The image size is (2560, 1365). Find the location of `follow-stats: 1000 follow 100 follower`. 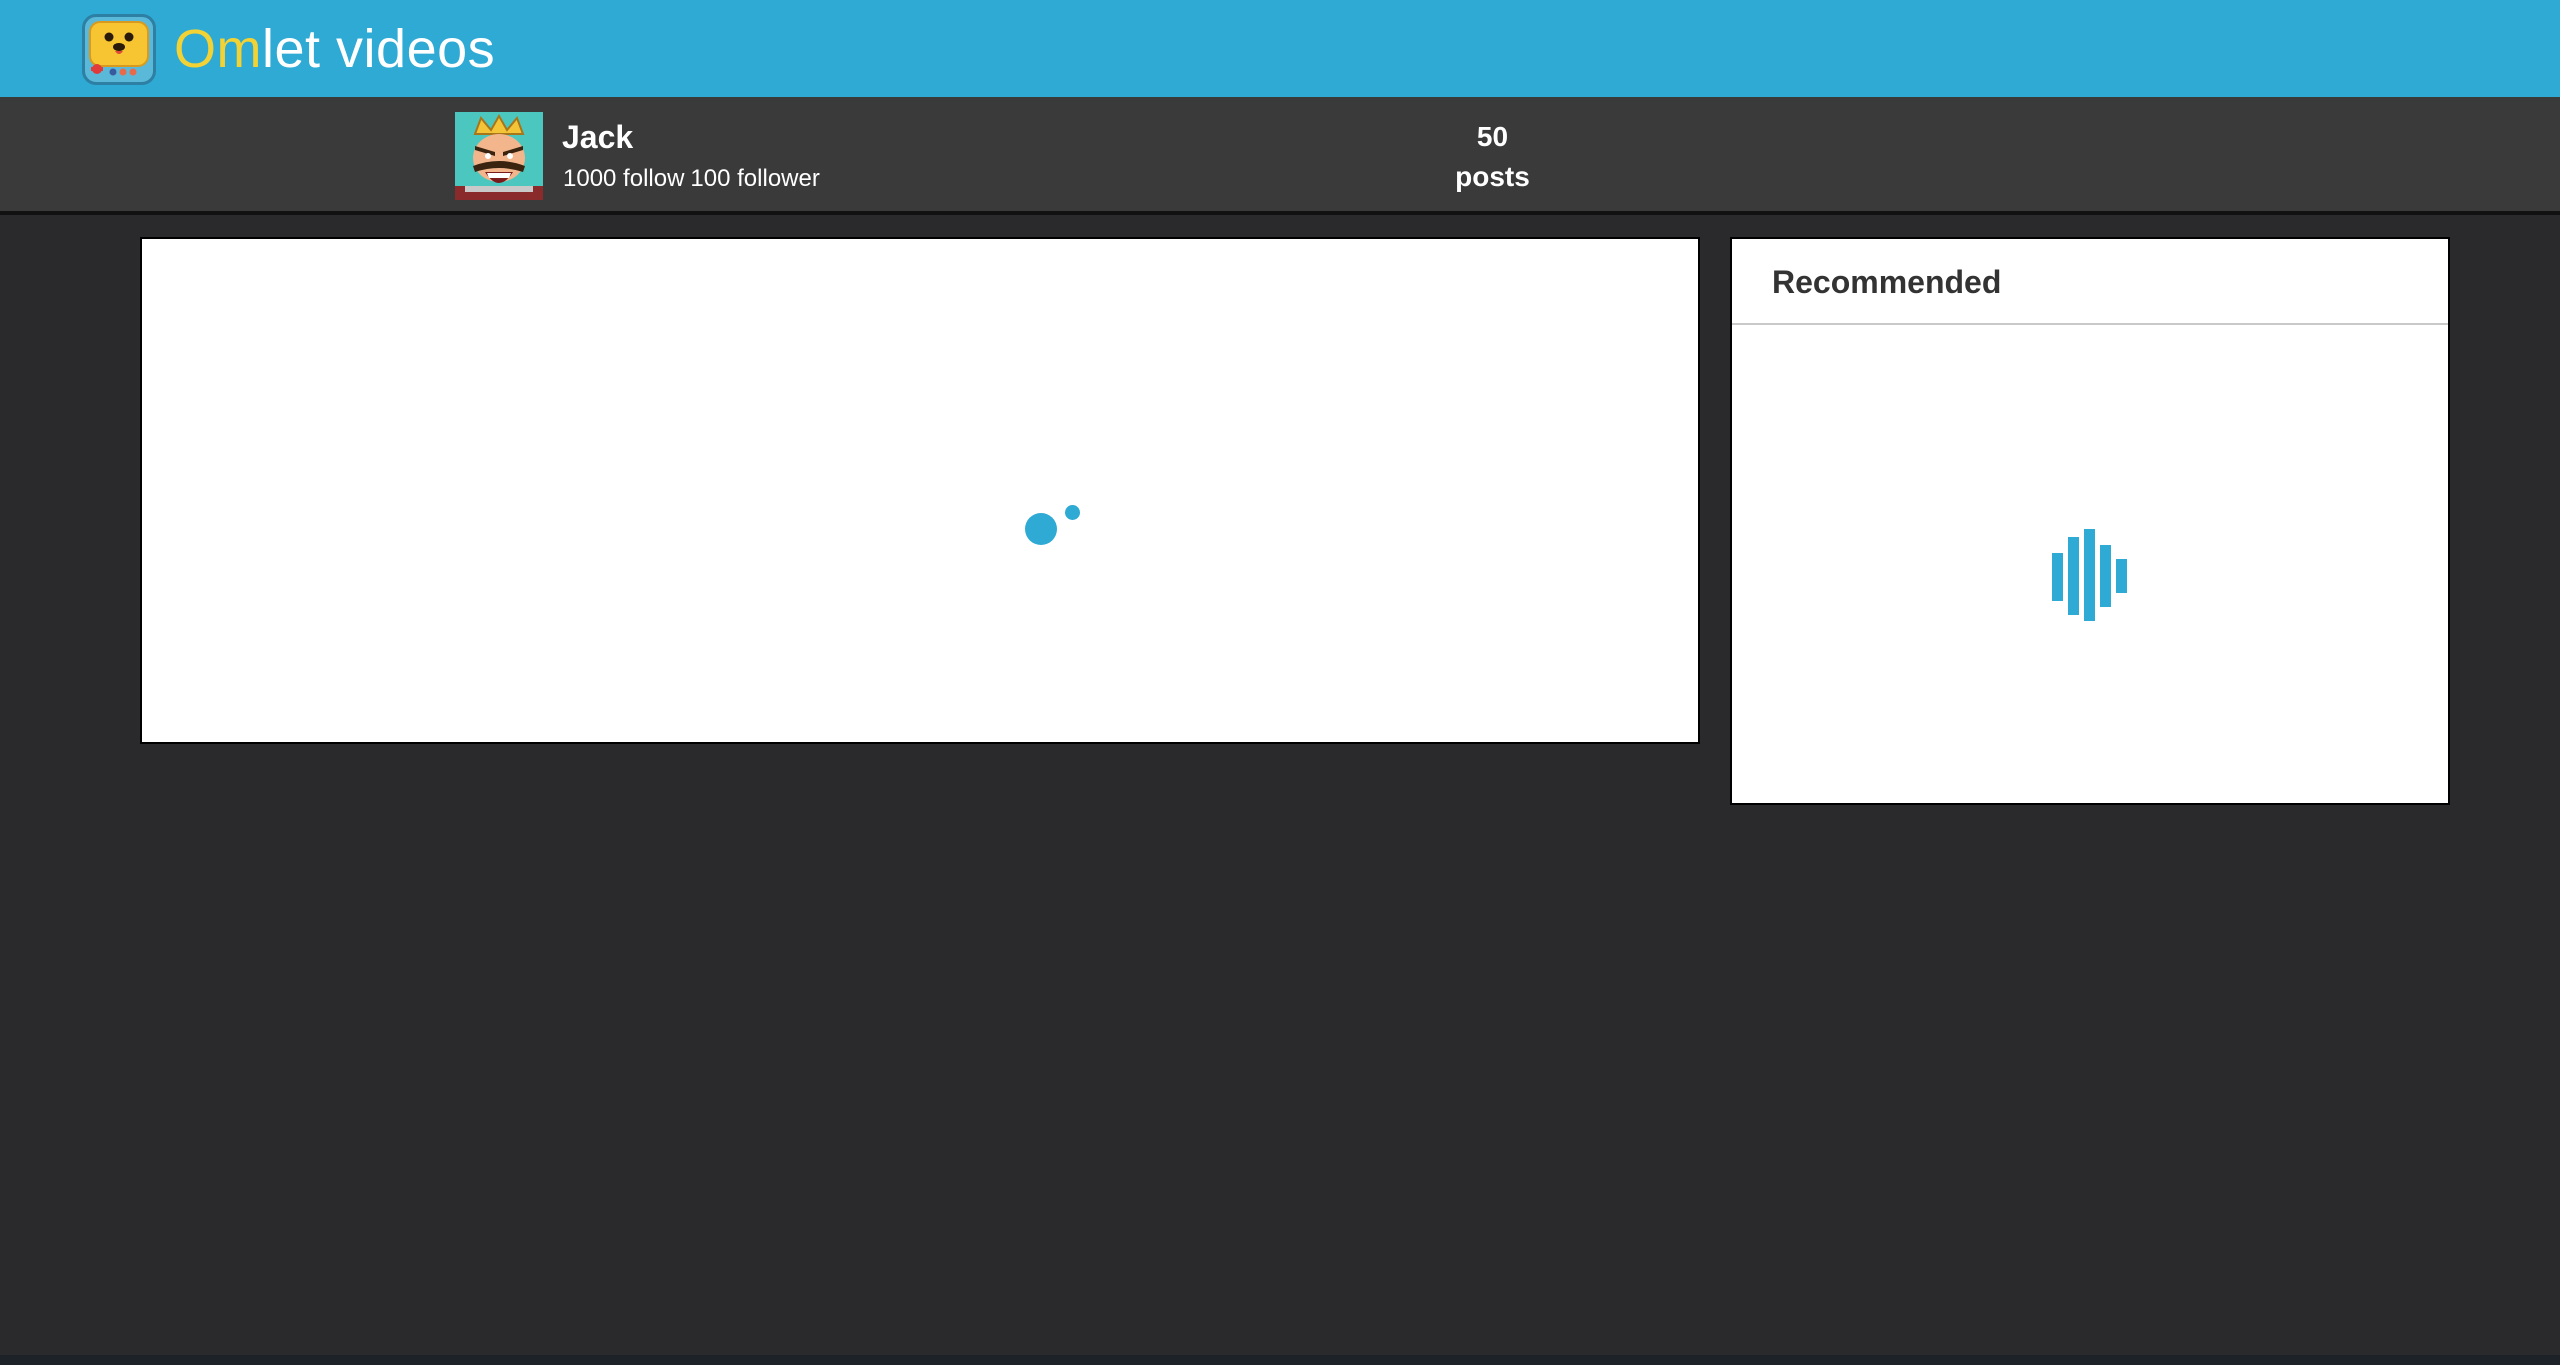

follow-stats: 1000 follow 100 follower is located at coordinates (691, 179).